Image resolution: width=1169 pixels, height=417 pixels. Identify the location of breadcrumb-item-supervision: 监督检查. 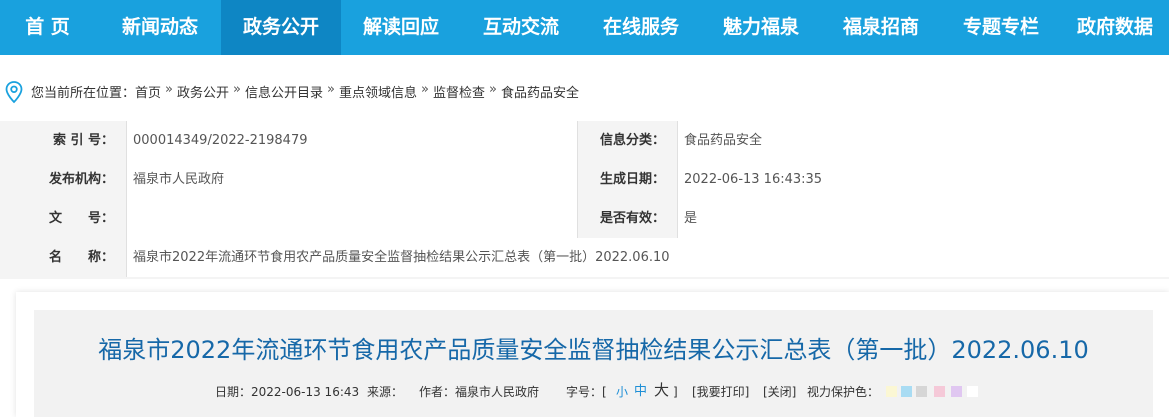
(459, 91).